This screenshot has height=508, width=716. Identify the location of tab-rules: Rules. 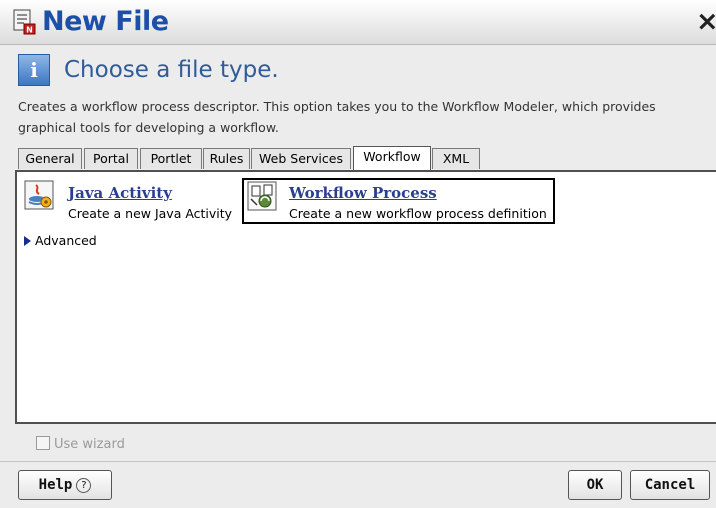
(226, 158).